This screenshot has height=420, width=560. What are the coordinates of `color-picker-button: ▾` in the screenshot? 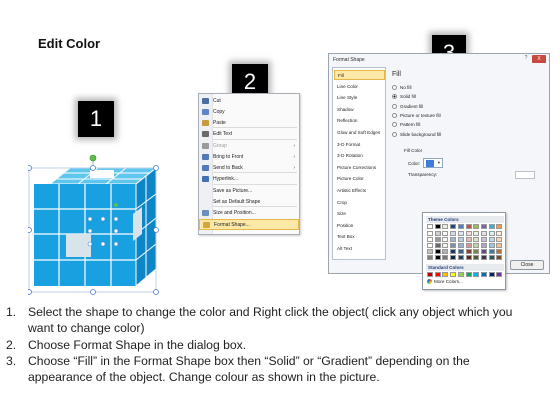 It's located at (433, 163).